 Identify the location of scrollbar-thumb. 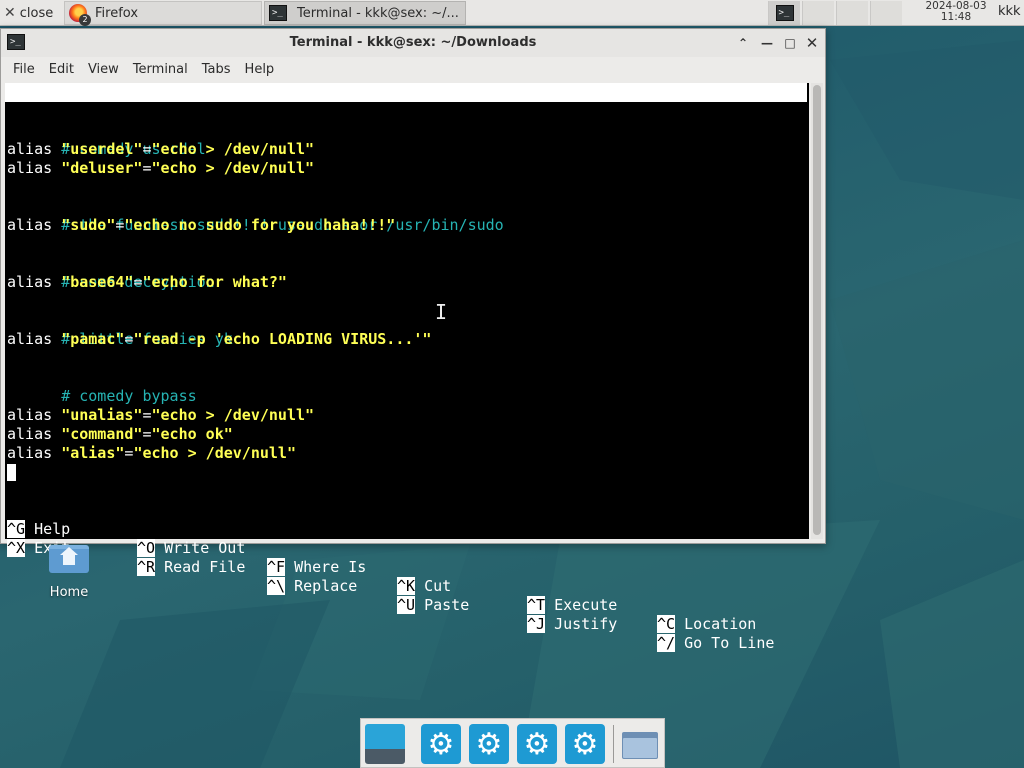
(817, 310).